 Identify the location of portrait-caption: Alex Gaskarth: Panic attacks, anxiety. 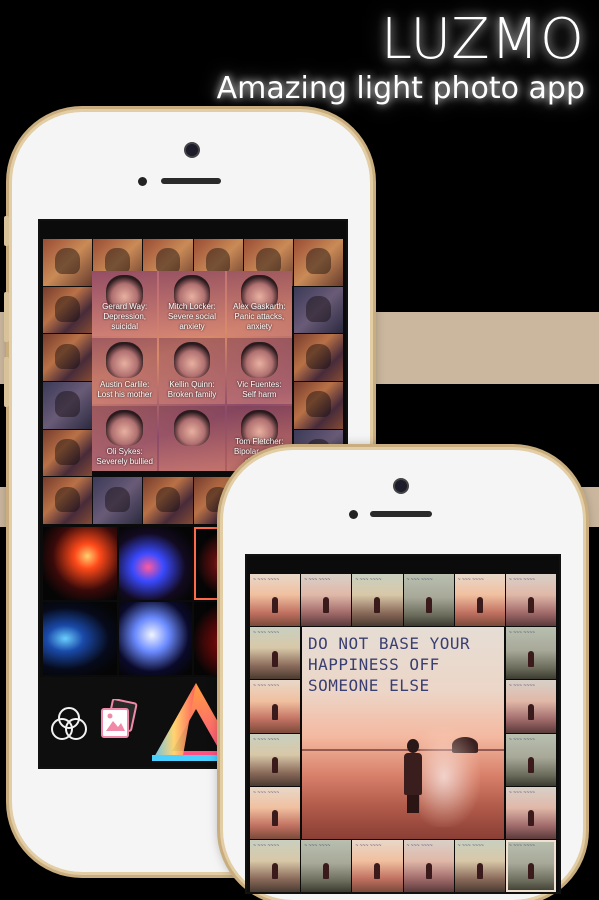
(259, 317).